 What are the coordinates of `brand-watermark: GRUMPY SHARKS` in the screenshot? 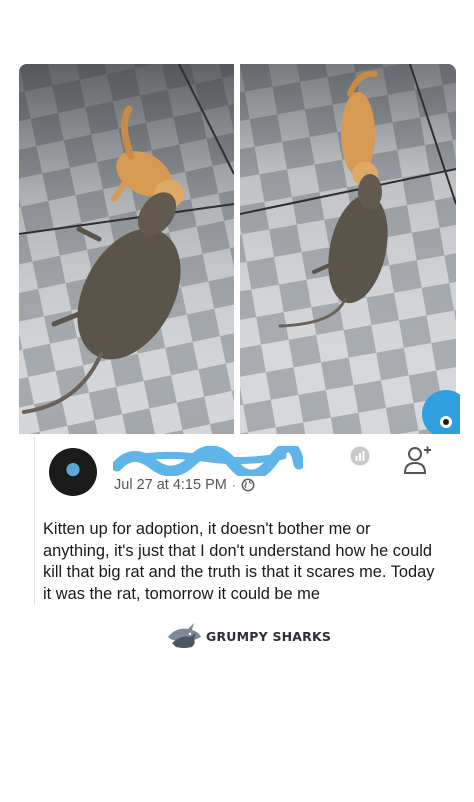 It's located at (248, 636).